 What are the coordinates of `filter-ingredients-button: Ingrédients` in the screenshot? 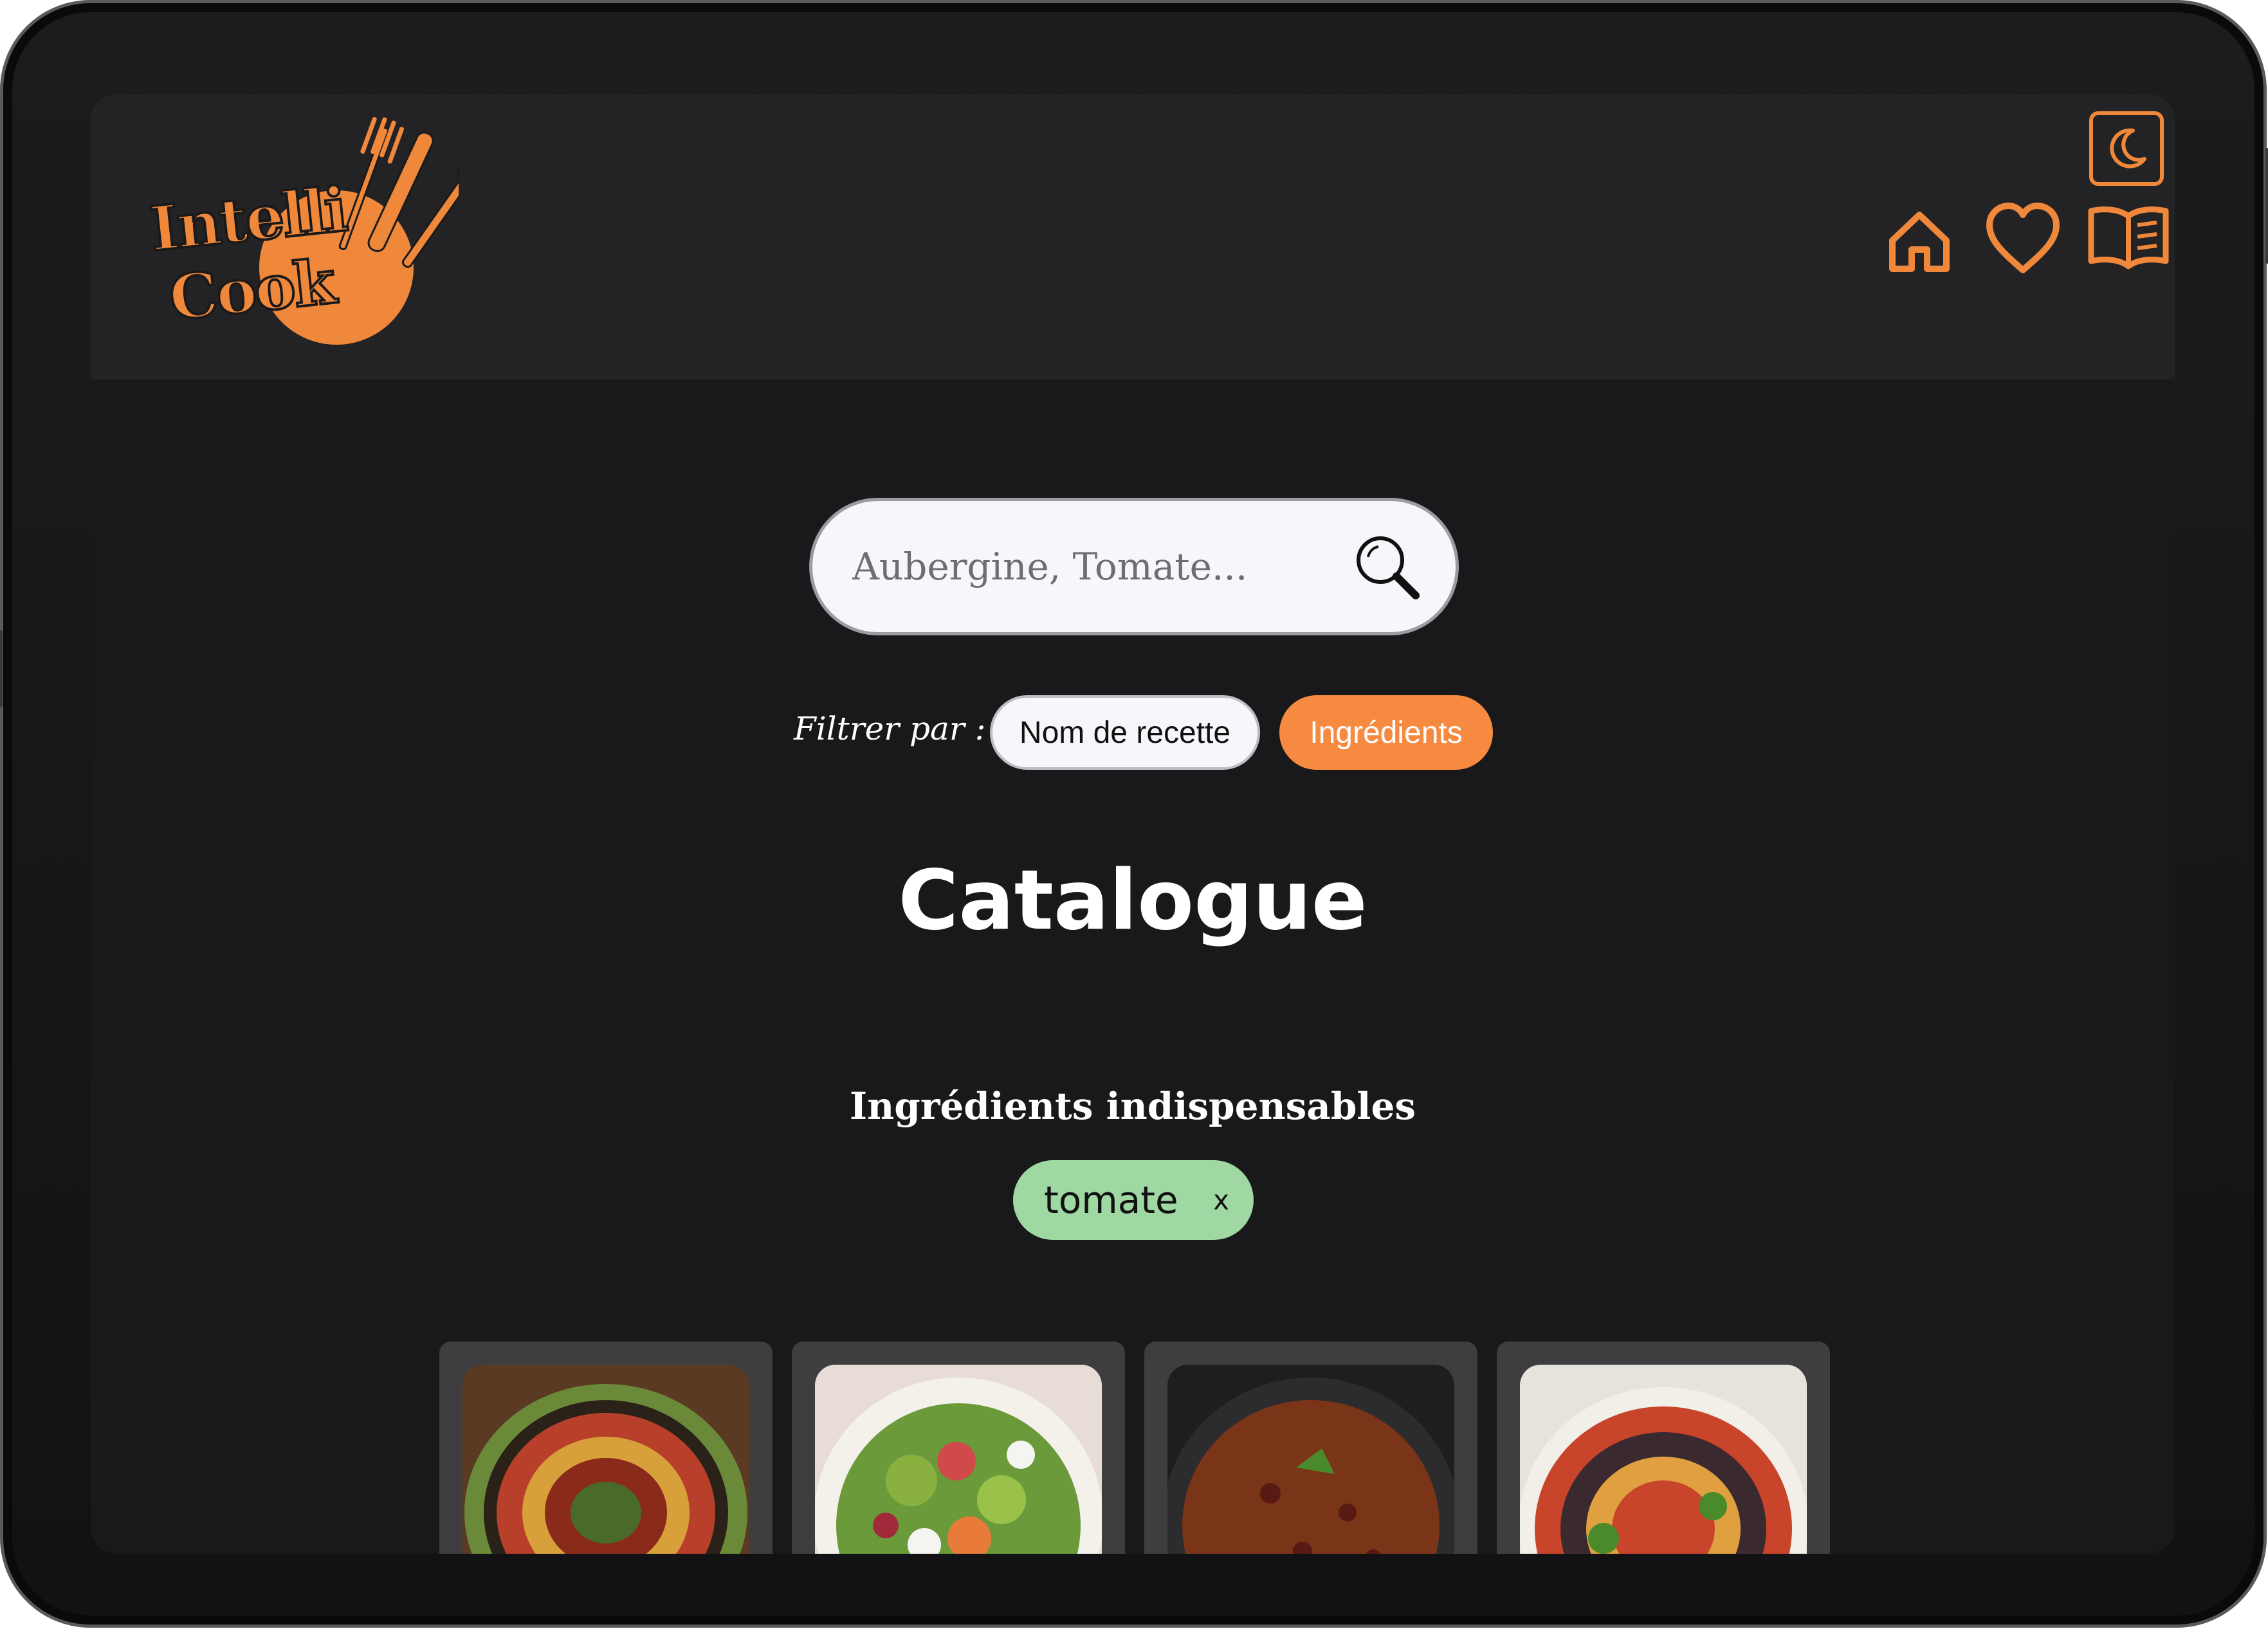 It's located at (1386, 732).